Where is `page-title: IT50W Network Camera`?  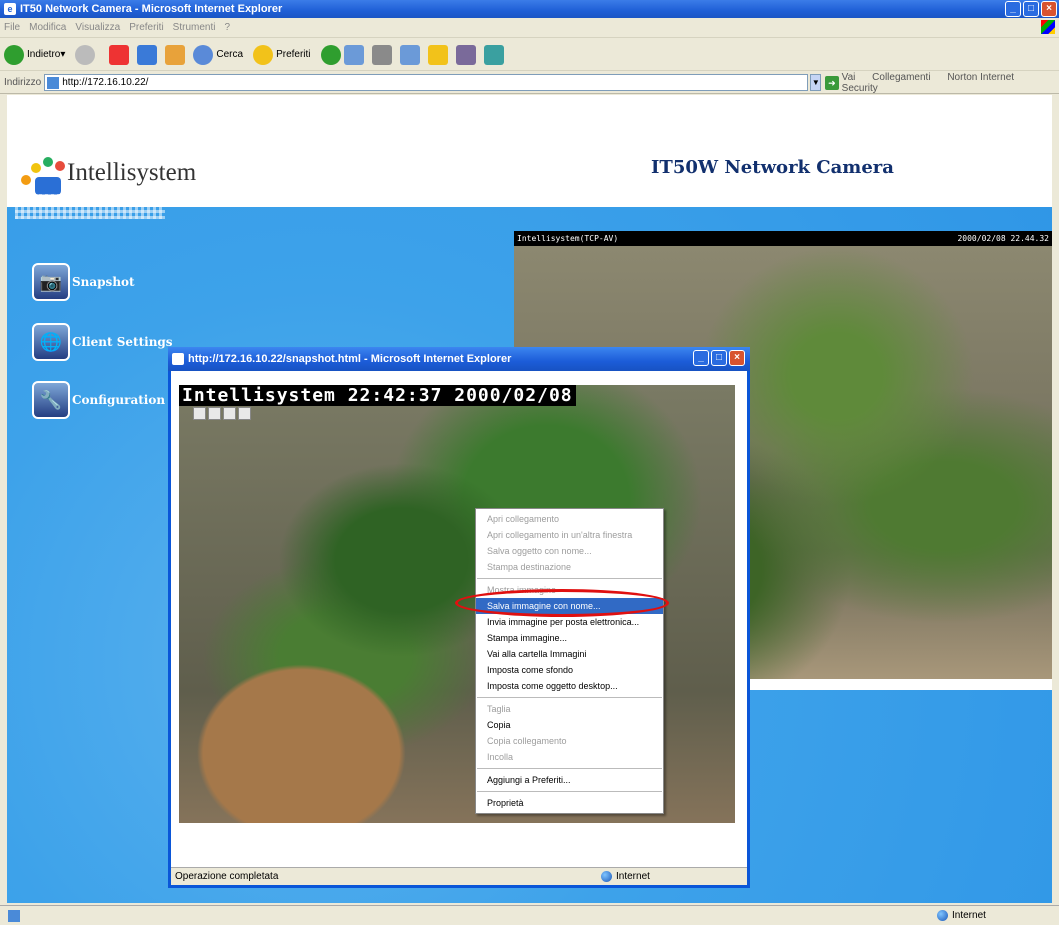
page-title: IT50W Network Camera is located at coordinates (772, 167).